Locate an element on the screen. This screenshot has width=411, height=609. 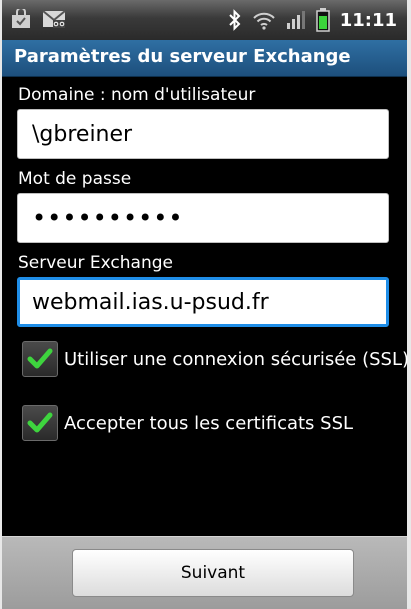
ssl-checkbox is located at coordinates (40, 359).